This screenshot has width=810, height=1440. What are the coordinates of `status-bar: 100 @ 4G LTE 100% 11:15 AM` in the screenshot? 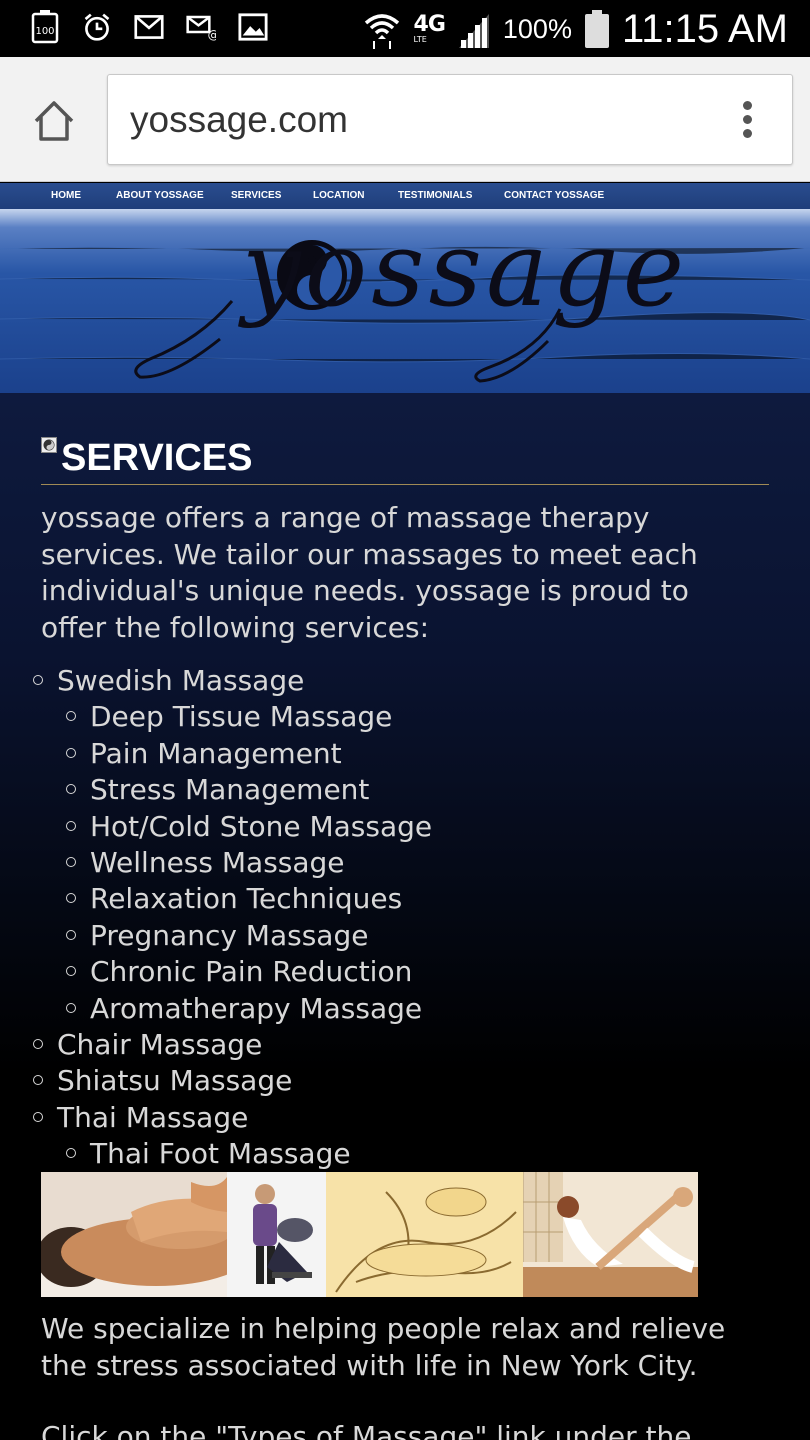 It's located at (405, 28).